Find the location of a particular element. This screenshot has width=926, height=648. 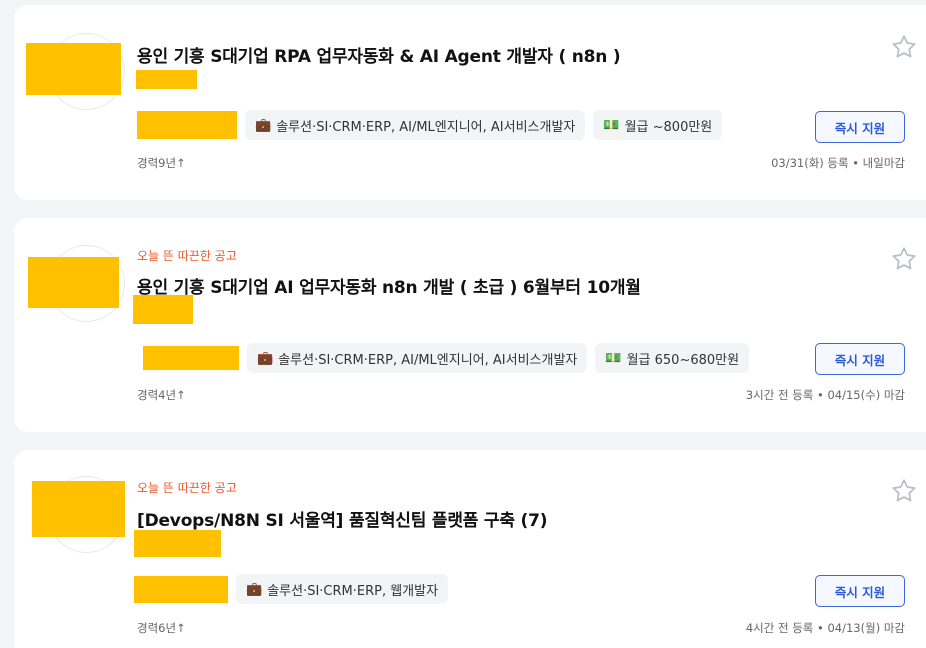

experience-label: 경력9년↑ is located at coordinates (161, 163).